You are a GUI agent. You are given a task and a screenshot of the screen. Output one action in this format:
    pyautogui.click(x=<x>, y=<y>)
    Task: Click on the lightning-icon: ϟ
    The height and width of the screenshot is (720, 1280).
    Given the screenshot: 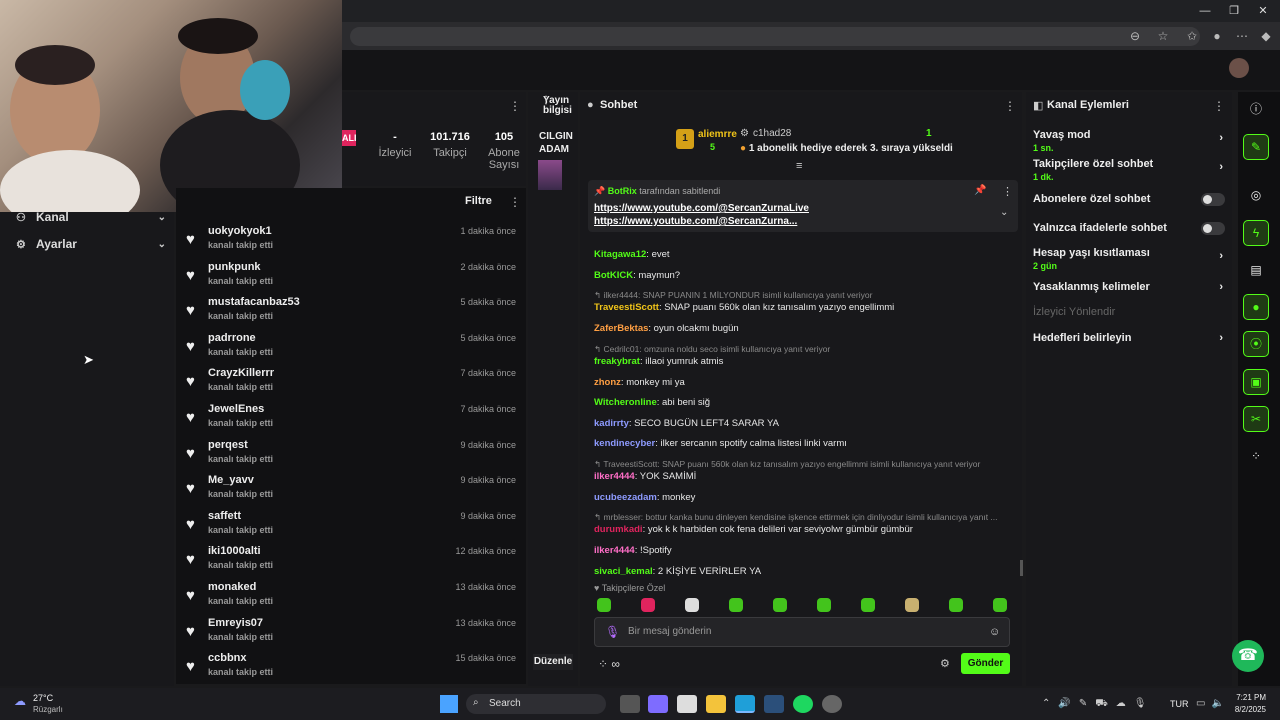 What is the action you would take?
    pyautogui.click(x=1256, y=233)
    